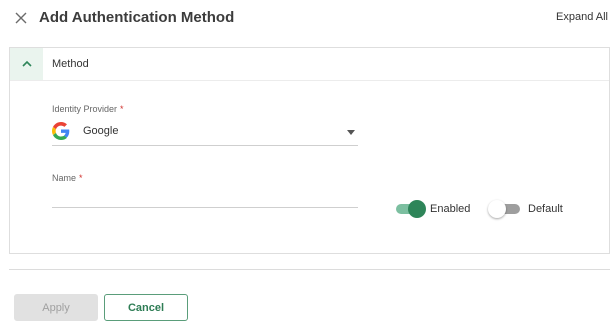 The image size is (612, 326). Describe the element at coordinates (309, 64) in the screenshot. I see `method-section-header: Method` at that location.